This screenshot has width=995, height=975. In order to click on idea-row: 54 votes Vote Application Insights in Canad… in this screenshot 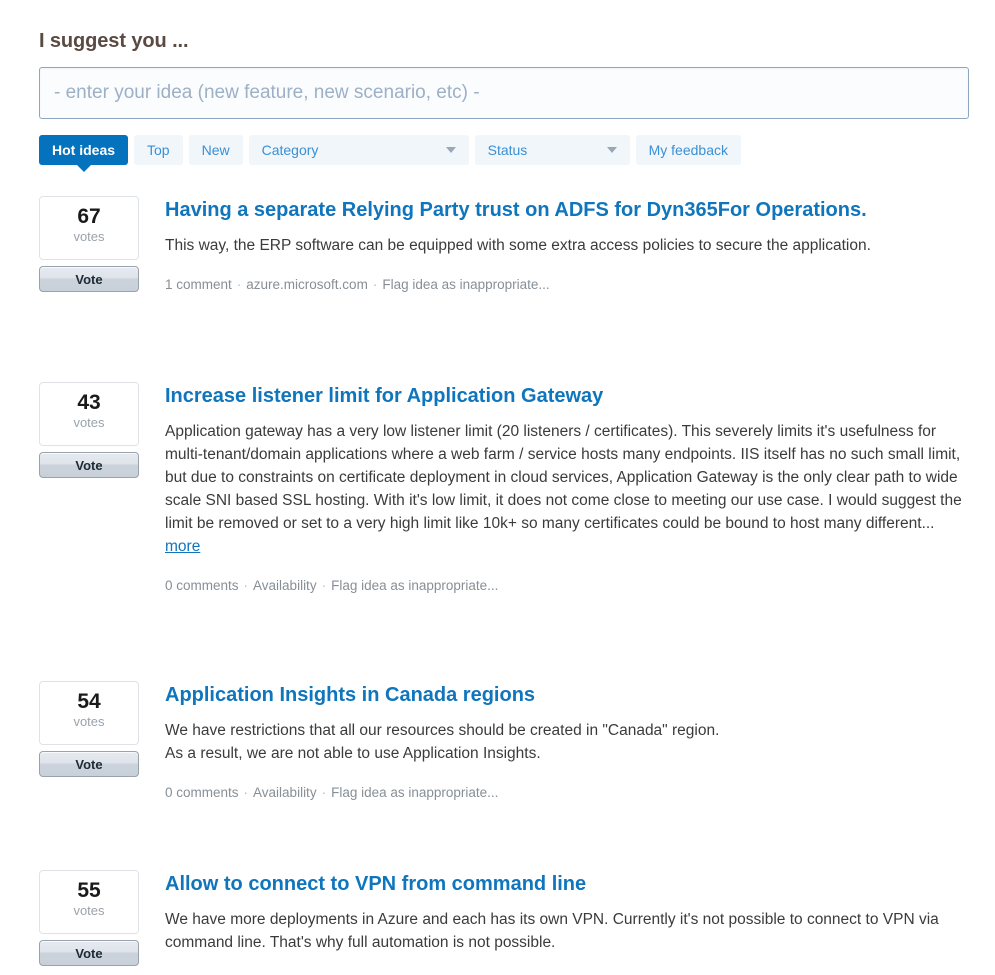, I will do `click(497, 741)`.